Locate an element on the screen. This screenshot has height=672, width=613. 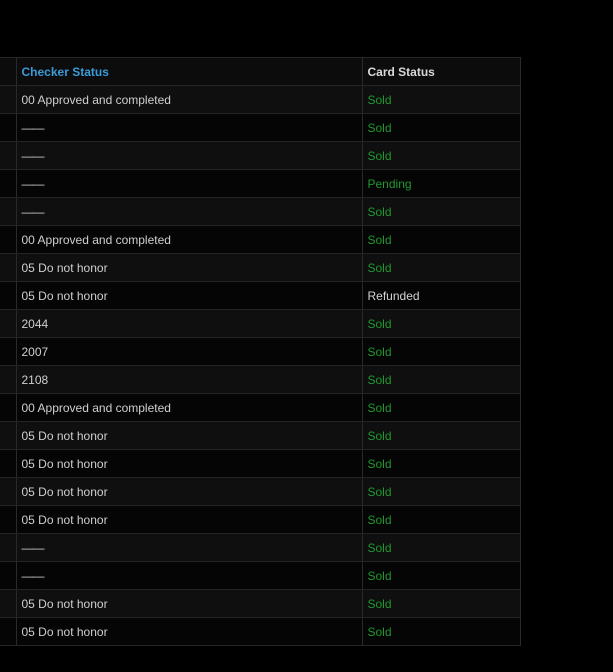
table-row: 2044 Sold is located at coordinates (260, 323).